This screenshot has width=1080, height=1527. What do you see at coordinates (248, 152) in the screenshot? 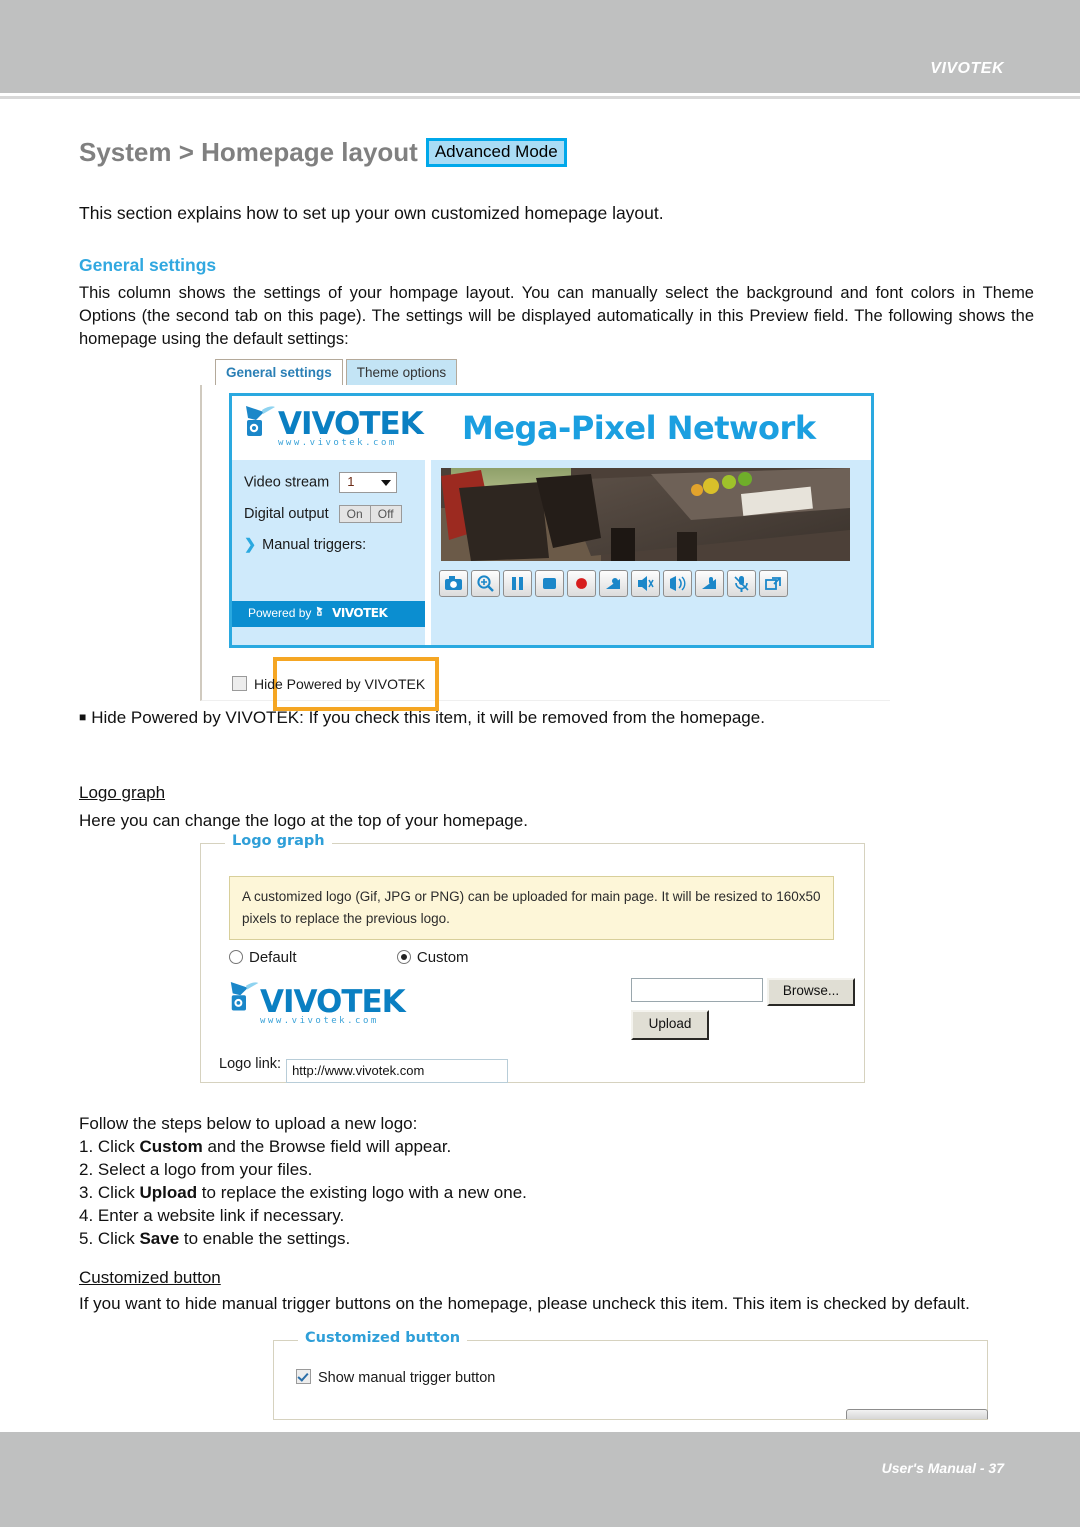
I see `page-title-text: System > Homepage layout` at bounding box center [248, 152].